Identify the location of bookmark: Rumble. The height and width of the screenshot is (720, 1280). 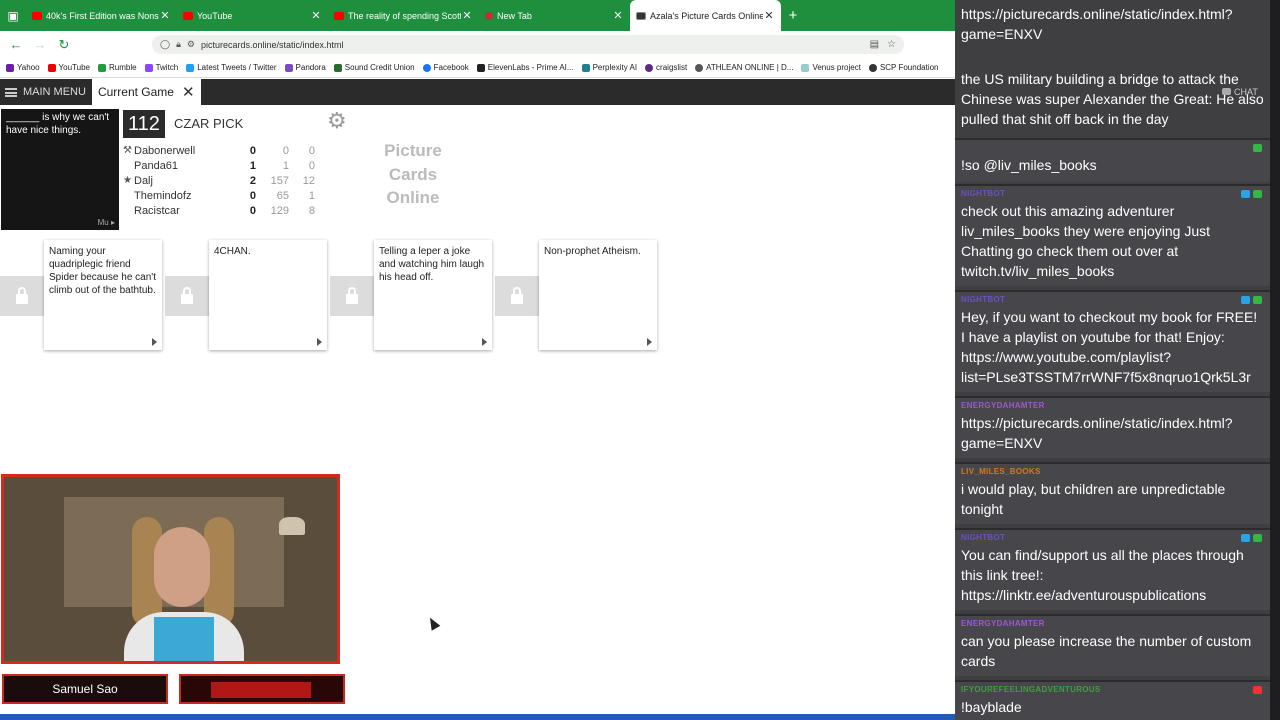
(117, 67).